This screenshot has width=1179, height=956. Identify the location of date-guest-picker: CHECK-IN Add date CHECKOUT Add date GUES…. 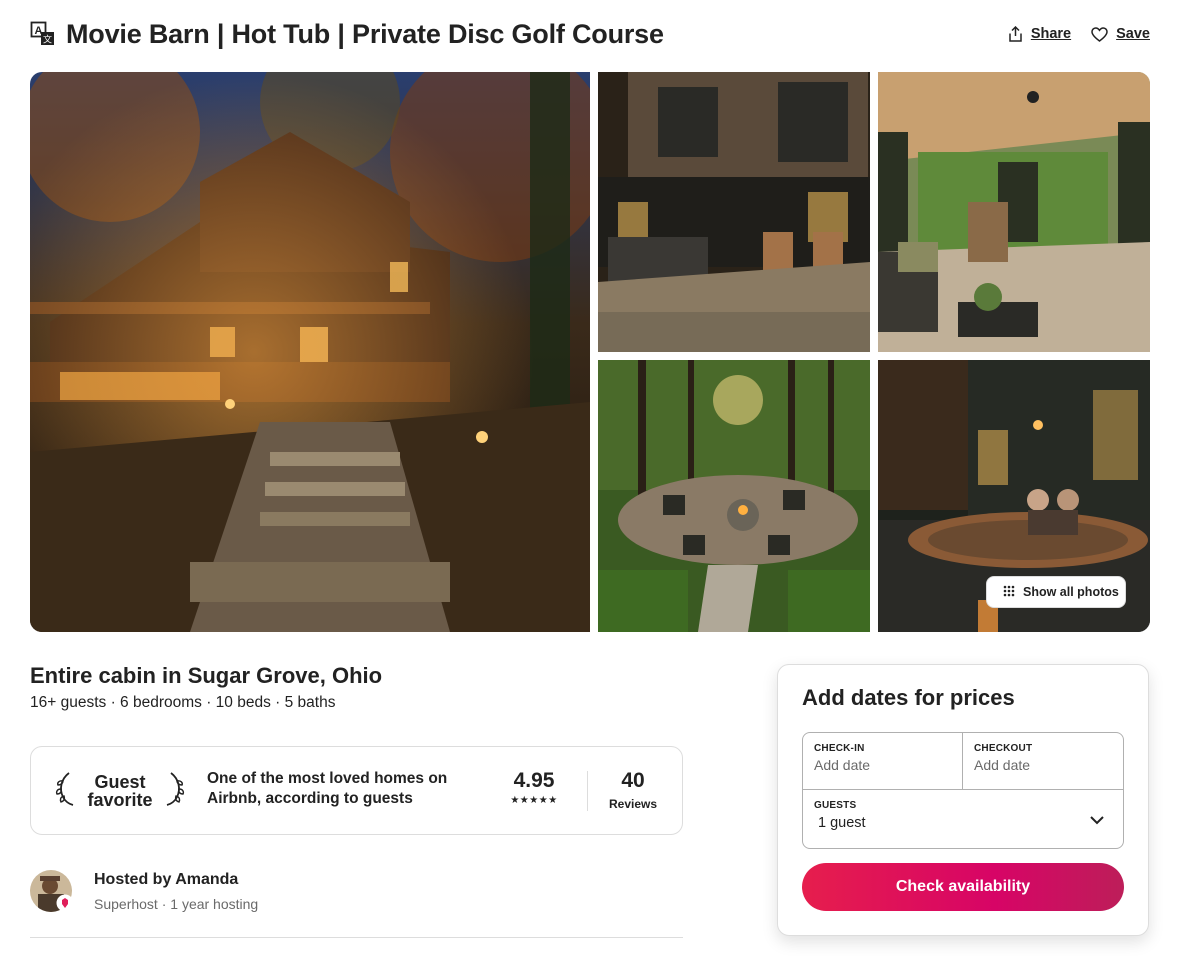
(963, 790).